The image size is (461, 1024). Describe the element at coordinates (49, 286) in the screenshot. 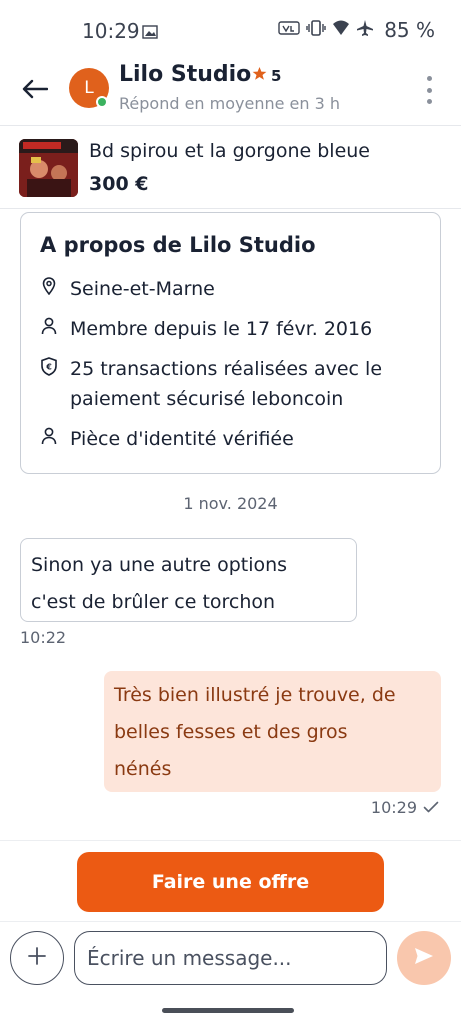

I see `location-pin-icon` at that location.